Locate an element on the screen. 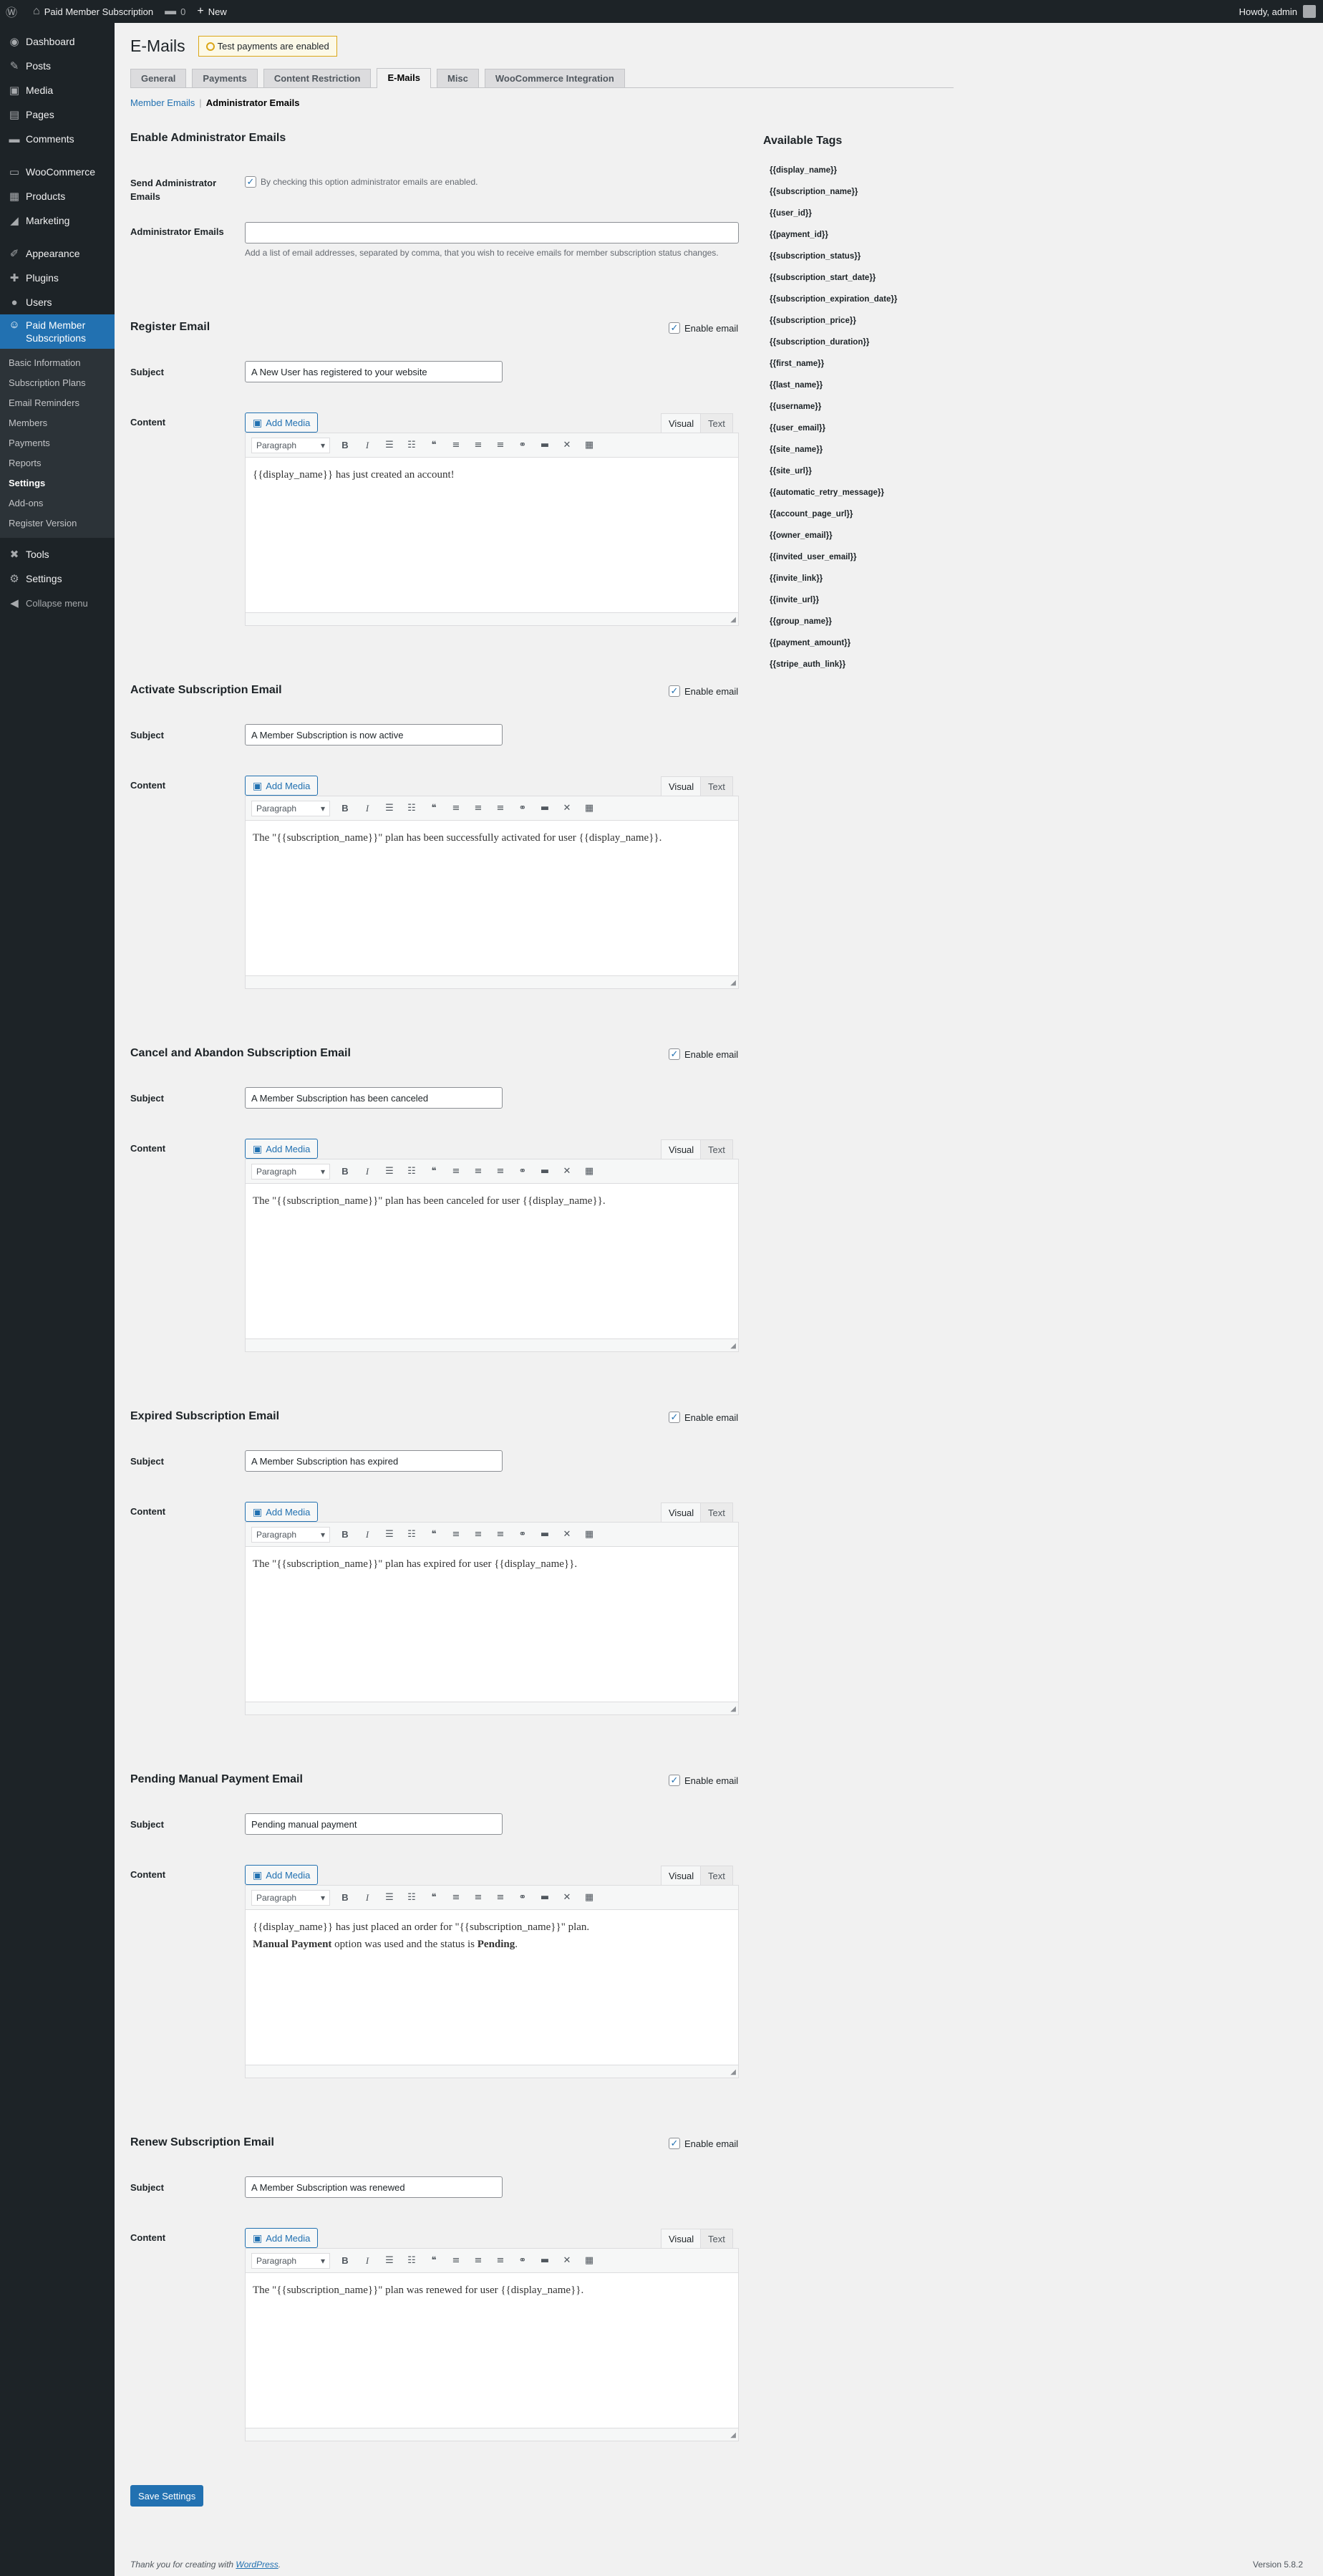 This screenshot has height=2576, width=1323. pending-manual-payment-email-visual-tab: Visual is located at coordinates (681, 1875).